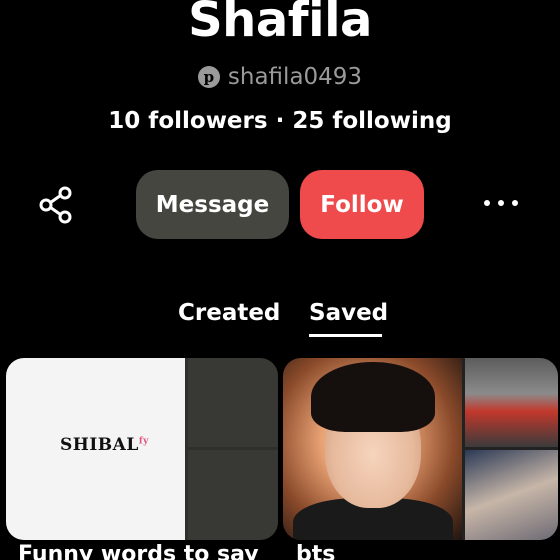 This screenshot has width=560, height=560. What do you see at coordinates (138, 551) in the screenshot?
I see `board-title: Funny words to say` at bounding box center [138, 551].